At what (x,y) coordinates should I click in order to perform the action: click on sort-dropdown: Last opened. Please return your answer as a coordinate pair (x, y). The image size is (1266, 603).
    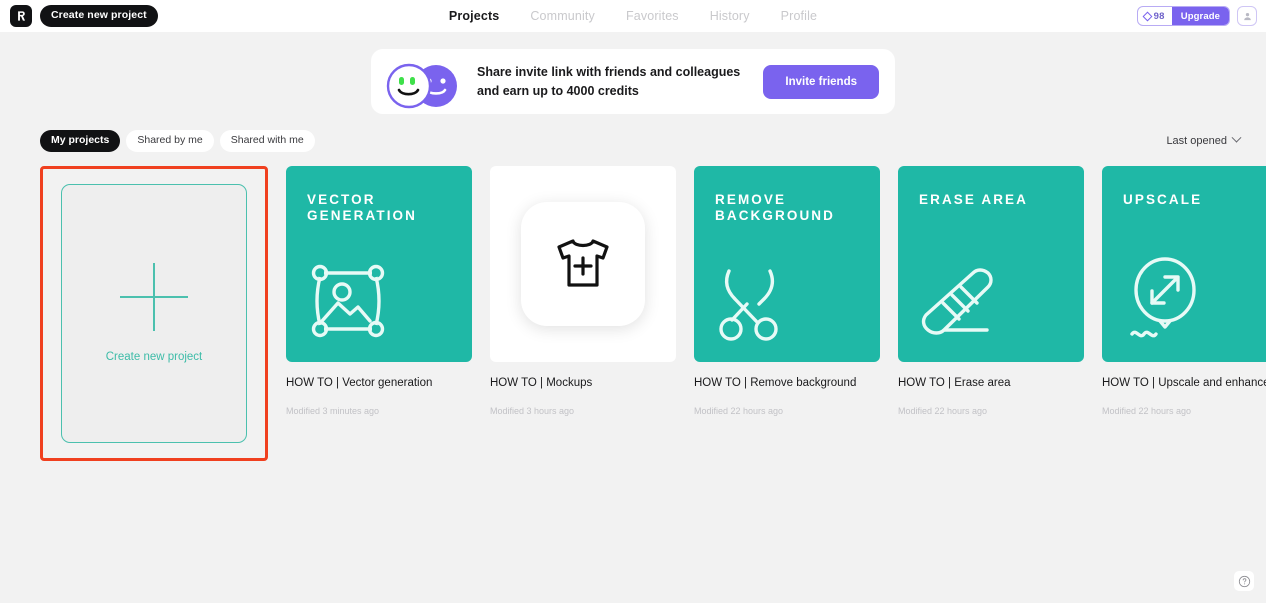
    Looking at the image, I should click on (1205, 139).